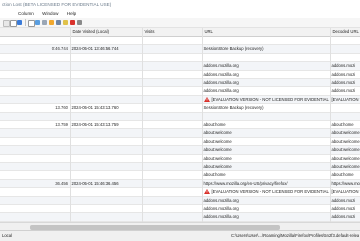  What do you see at coordinates (19, 22) in the screenshot?
I see `save-icon` at bounding box center [19, 22].